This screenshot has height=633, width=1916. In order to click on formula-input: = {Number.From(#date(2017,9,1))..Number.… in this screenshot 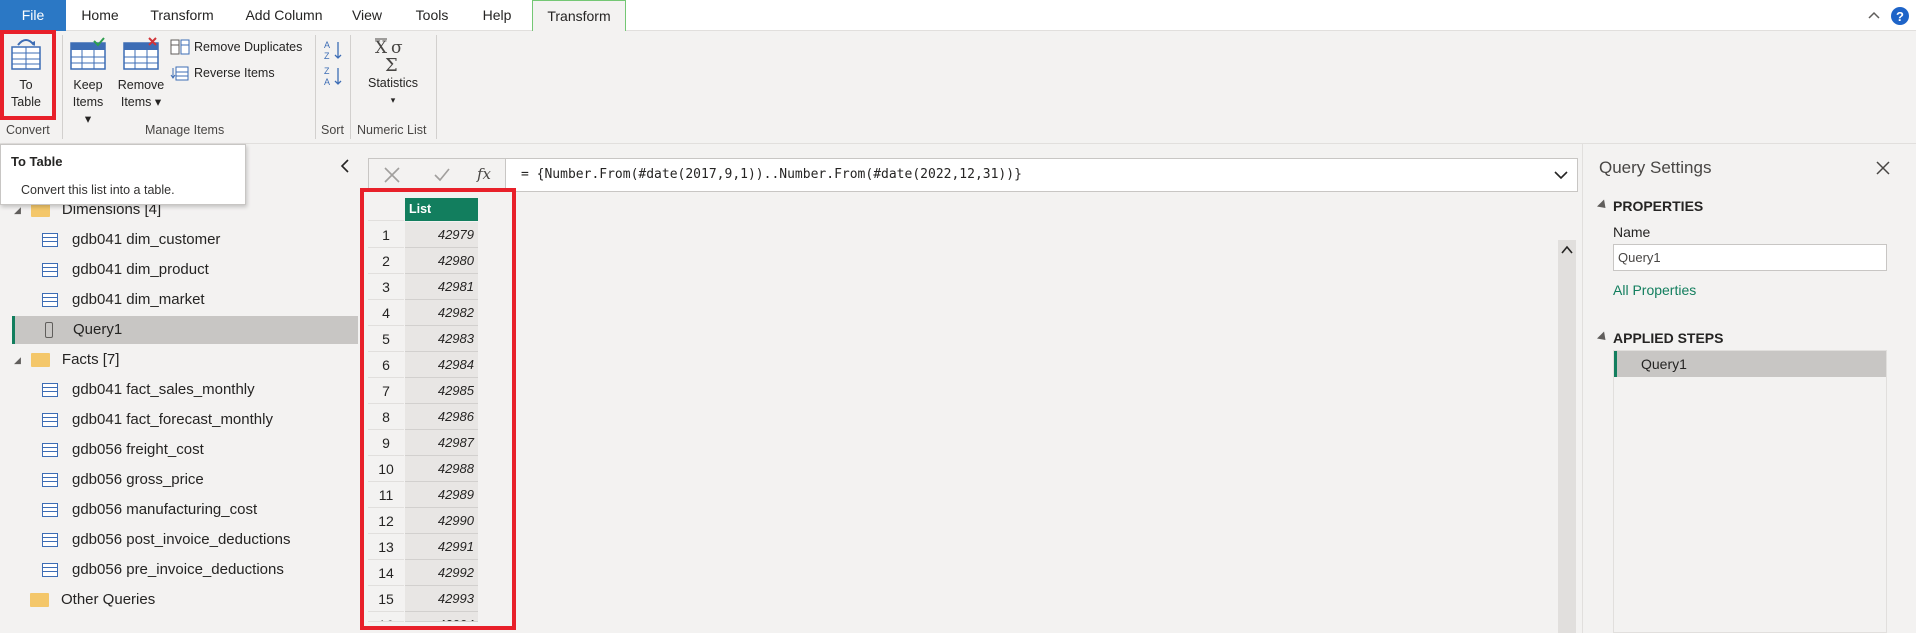, I will do `click(771, 174)`.